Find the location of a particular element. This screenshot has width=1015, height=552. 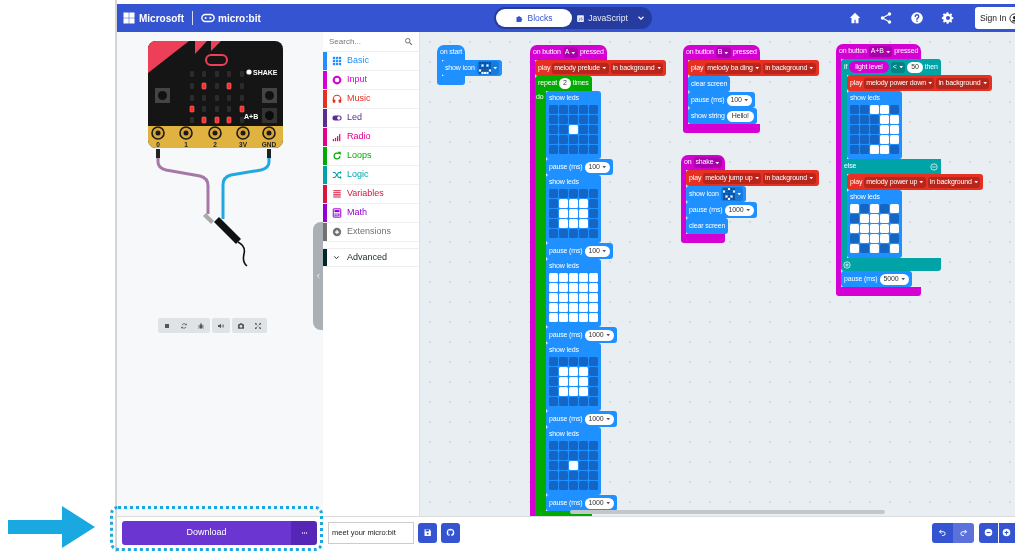

product-name: micro:bit is located at coordinates (239, 18).